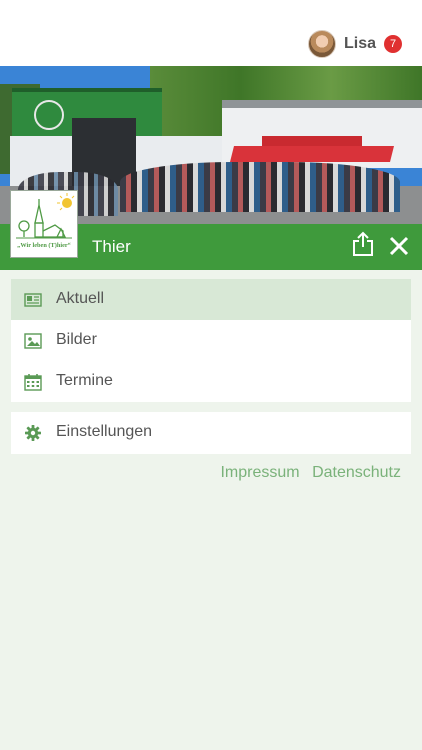 This screenshot has width=422, height=750. I want to click on menu-item-termine: Termine, so click(211, 381).